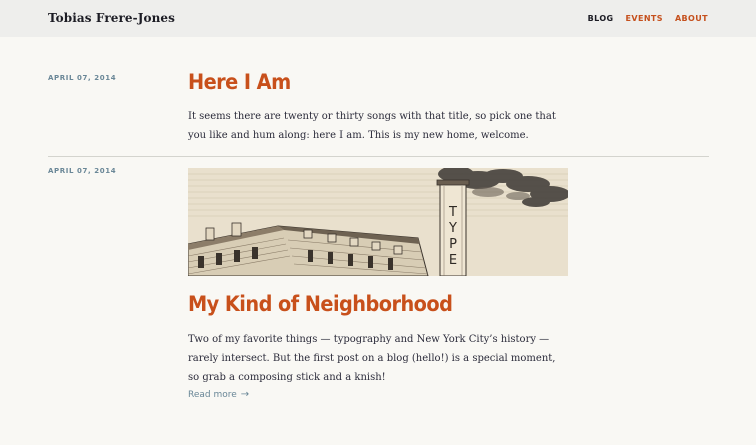 Image resolution: width=756 pixels, height=445 pixels. Describe the element at coordinates (452, 212) in the screenshot. I see `svg-text: T` at that location.